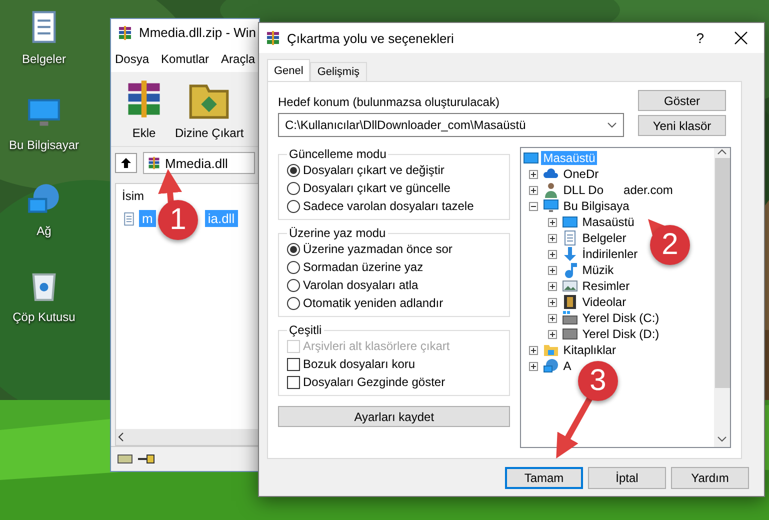  What do you see at coordinates (570, 286) in the screenshot?
I see `landscape-icon` at bounding box center [570, 286].